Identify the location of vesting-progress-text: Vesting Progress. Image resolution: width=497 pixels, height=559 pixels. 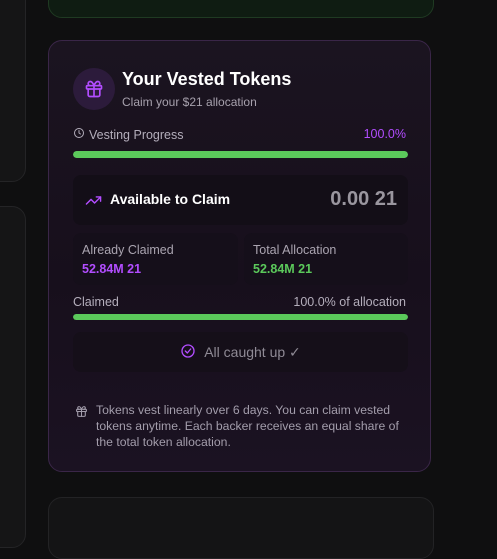
(136, 134).